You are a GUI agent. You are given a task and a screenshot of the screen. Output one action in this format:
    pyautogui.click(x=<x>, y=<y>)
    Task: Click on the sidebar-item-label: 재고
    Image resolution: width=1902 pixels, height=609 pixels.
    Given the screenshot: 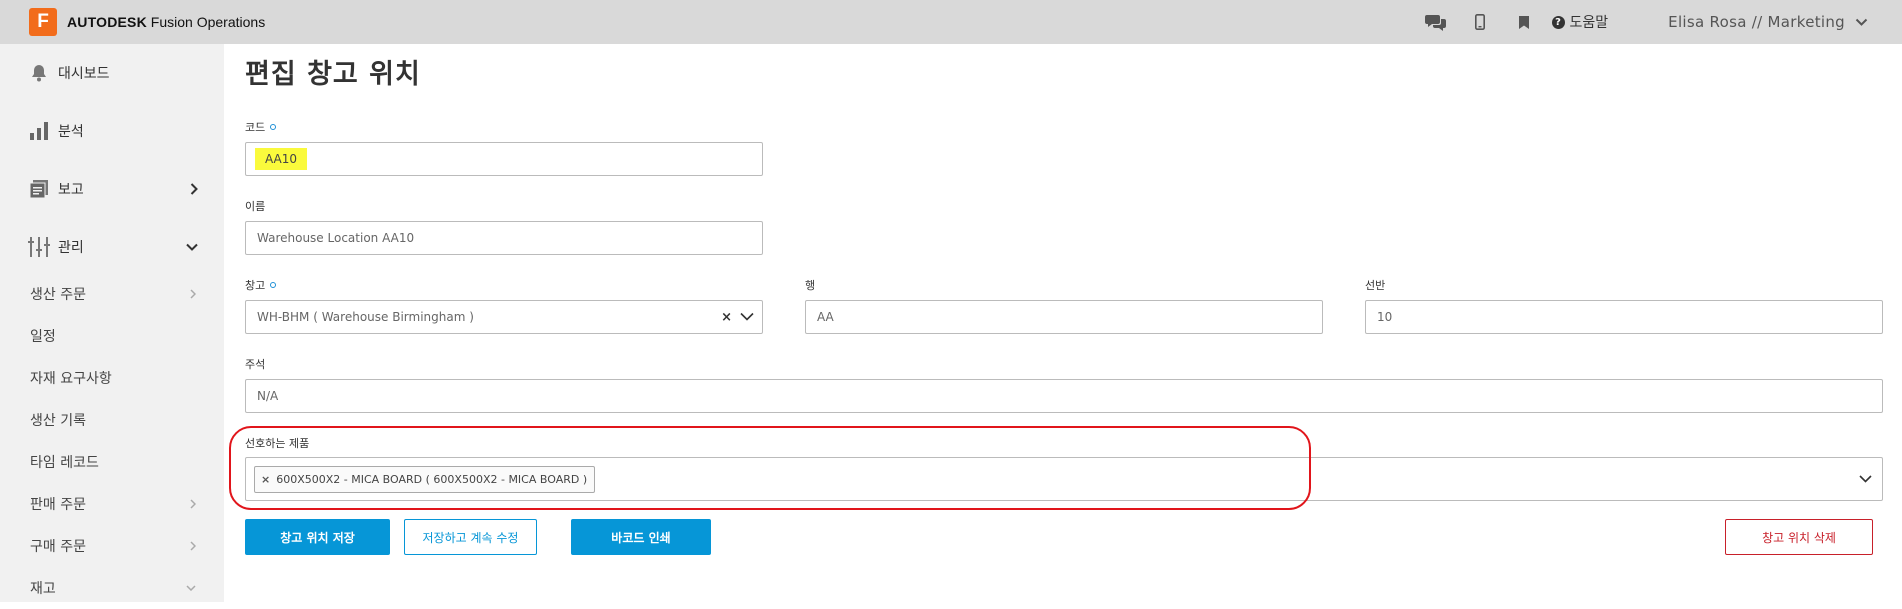 What is the action you would take?
    pyautogui.click(x=43, y=589)
    